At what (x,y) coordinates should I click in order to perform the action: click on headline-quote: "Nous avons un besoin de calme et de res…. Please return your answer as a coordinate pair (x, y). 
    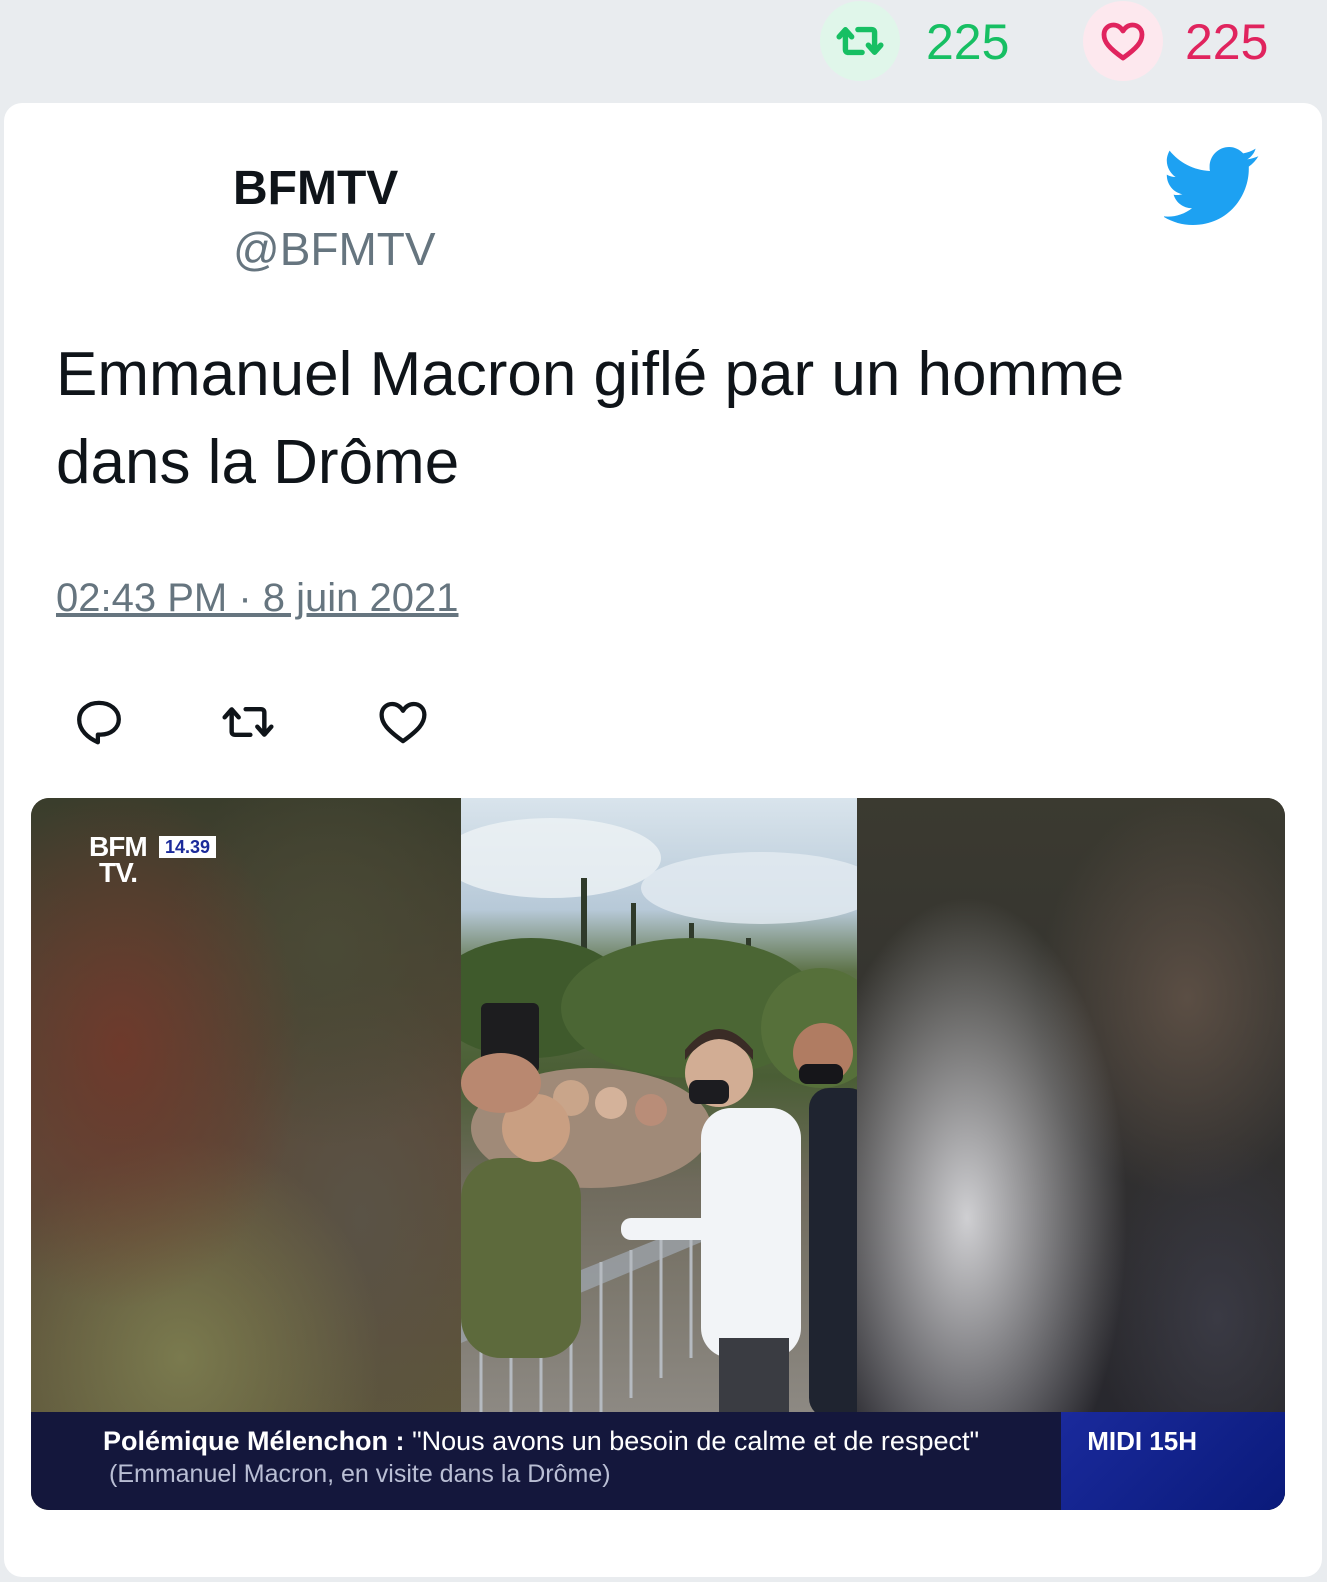
    Looking at the image, I should click on (696, 1441).